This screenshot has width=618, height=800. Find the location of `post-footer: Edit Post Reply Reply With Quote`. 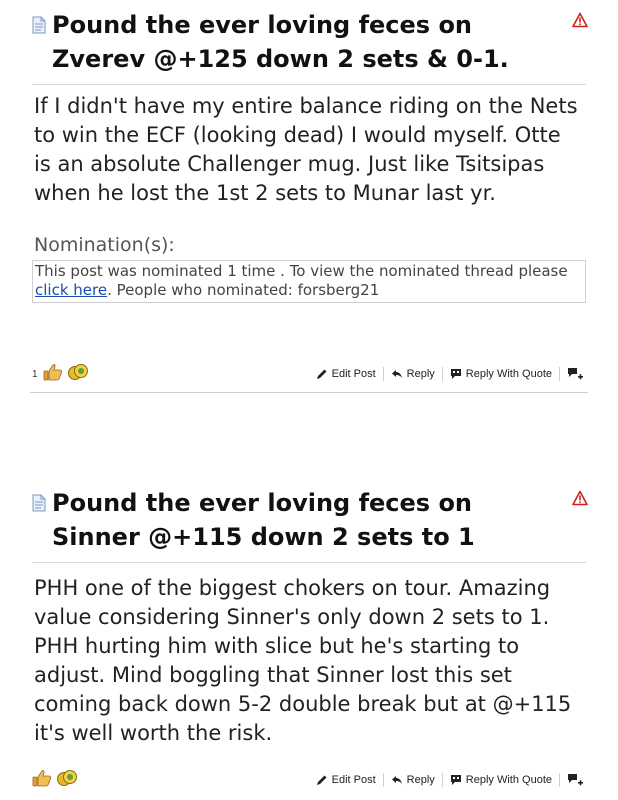

post-footer: Edit Post Reply Reply With Quote is located at coordinates (309, 780).